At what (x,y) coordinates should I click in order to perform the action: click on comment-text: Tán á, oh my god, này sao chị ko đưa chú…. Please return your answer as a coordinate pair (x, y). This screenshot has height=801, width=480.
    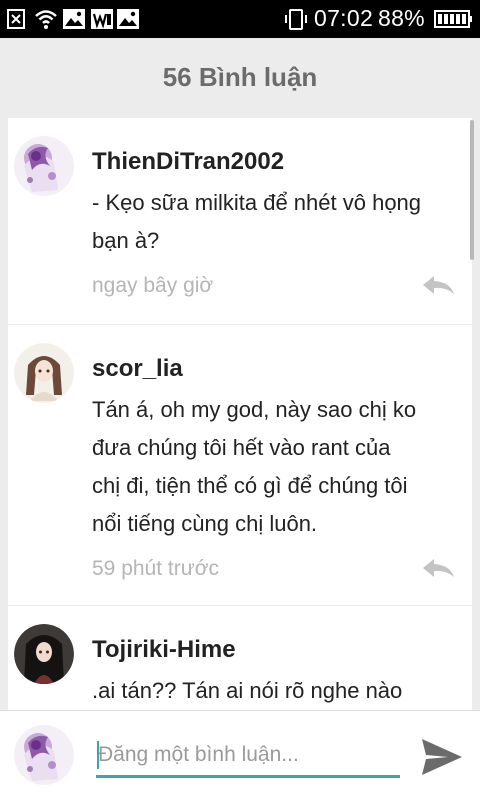
    Looking at the image, I should click on (254, 466).